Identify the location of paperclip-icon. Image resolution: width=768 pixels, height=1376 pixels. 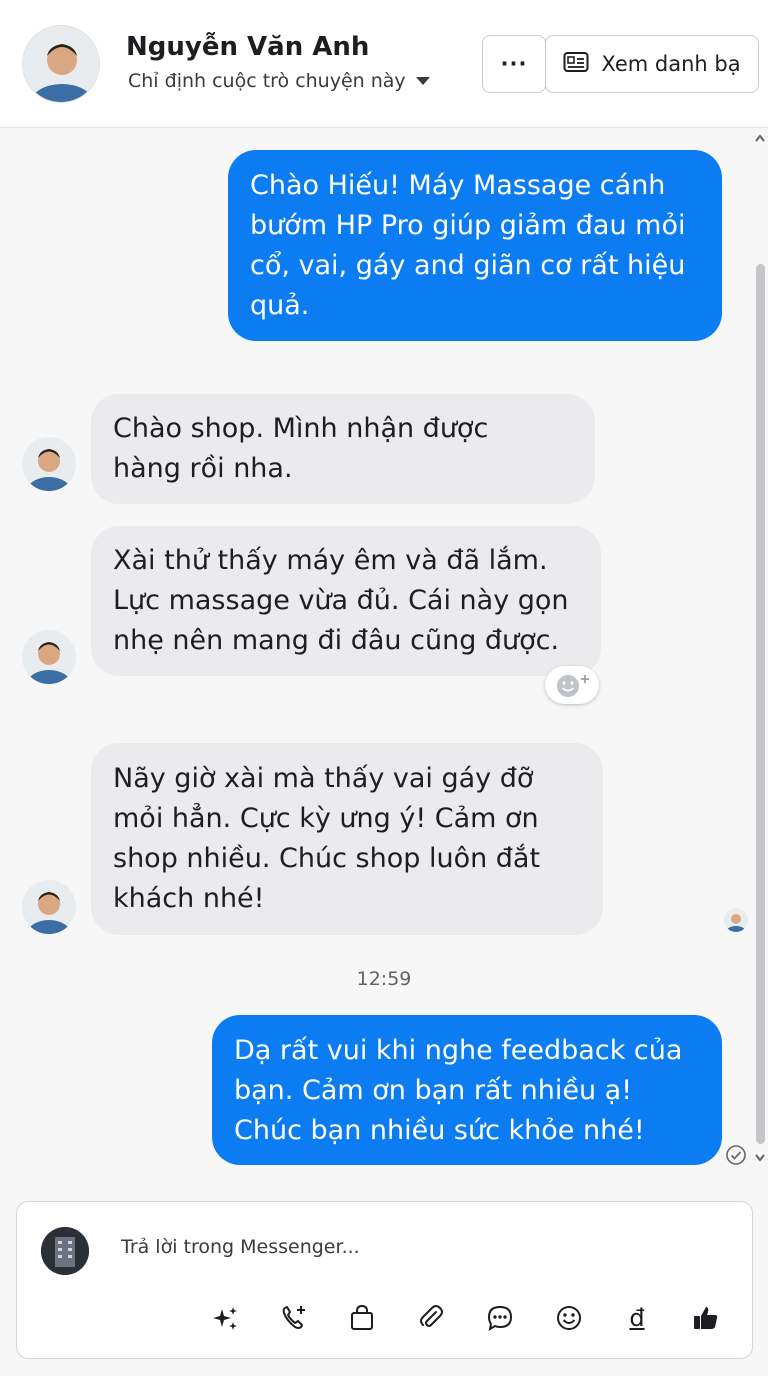
(431, 1316).